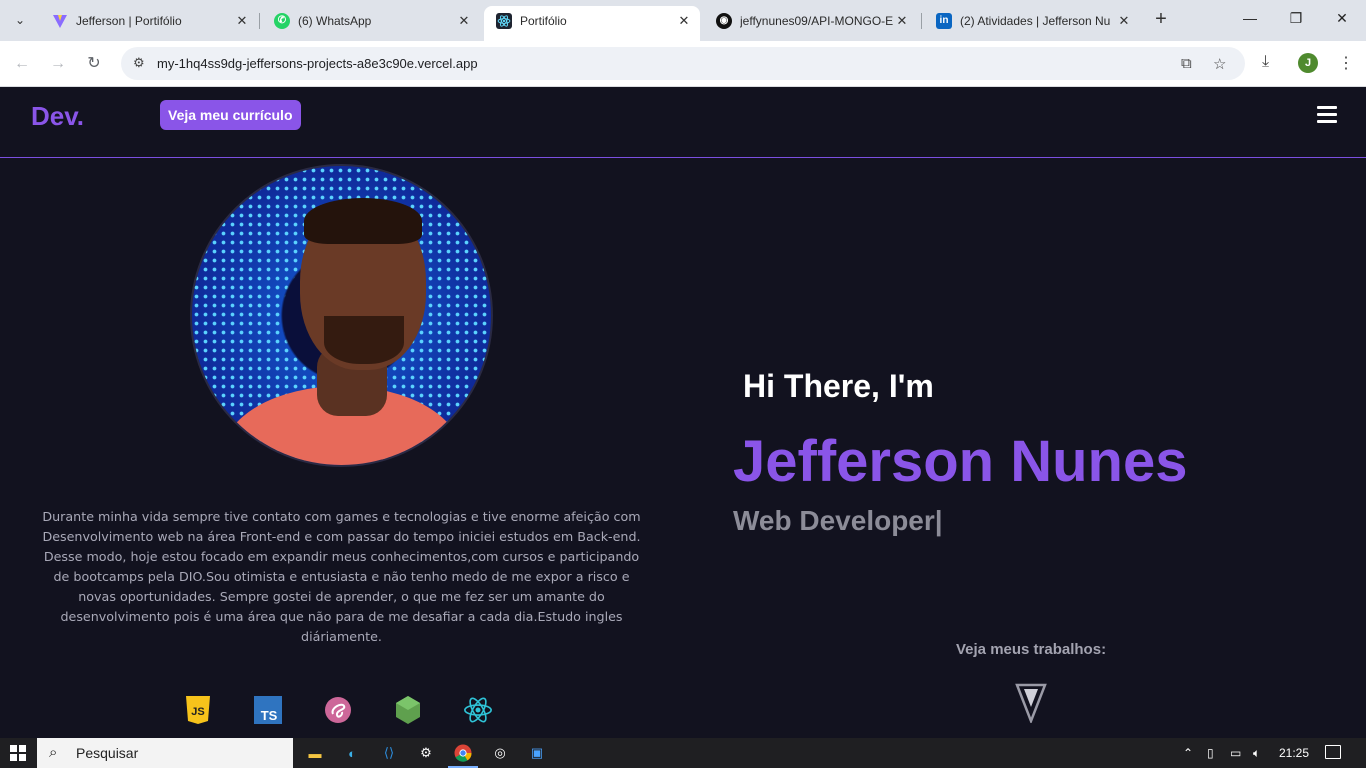  What do you see at coordinates (282, 20) in the screenshot?
I see `whatsapp-icon: ✆` at bounding box center [282, 20].